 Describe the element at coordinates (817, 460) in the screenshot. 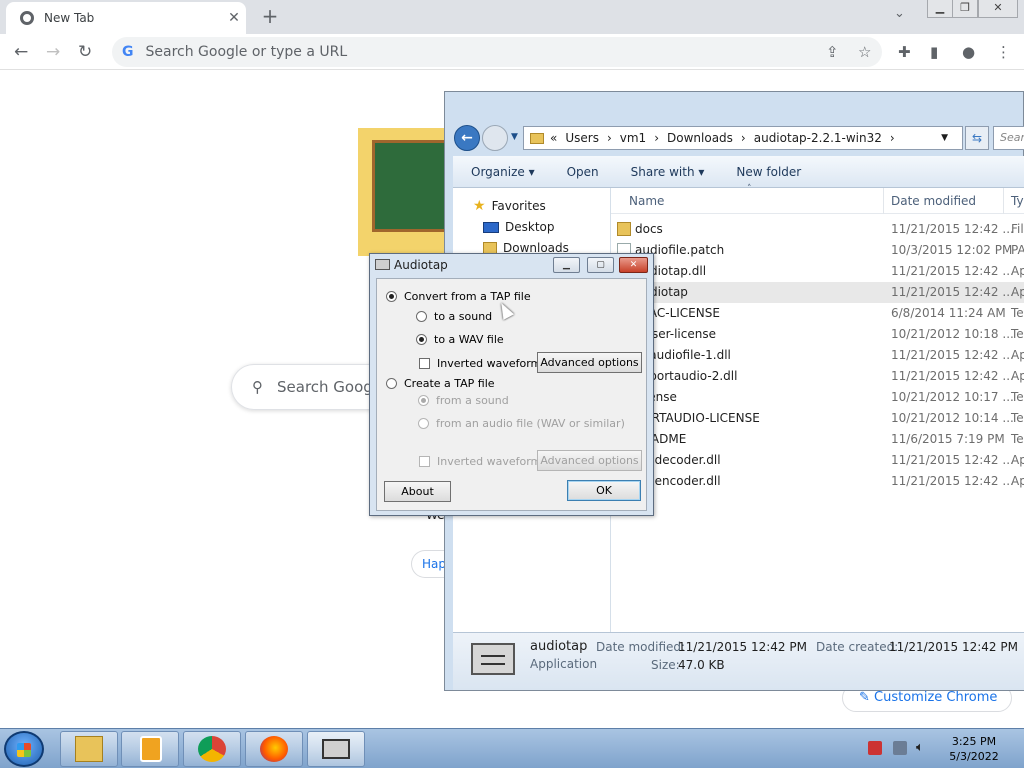

I see `file-row: tapdecoder.dll 11/21/2015 12:42 ... Ap` at that location.